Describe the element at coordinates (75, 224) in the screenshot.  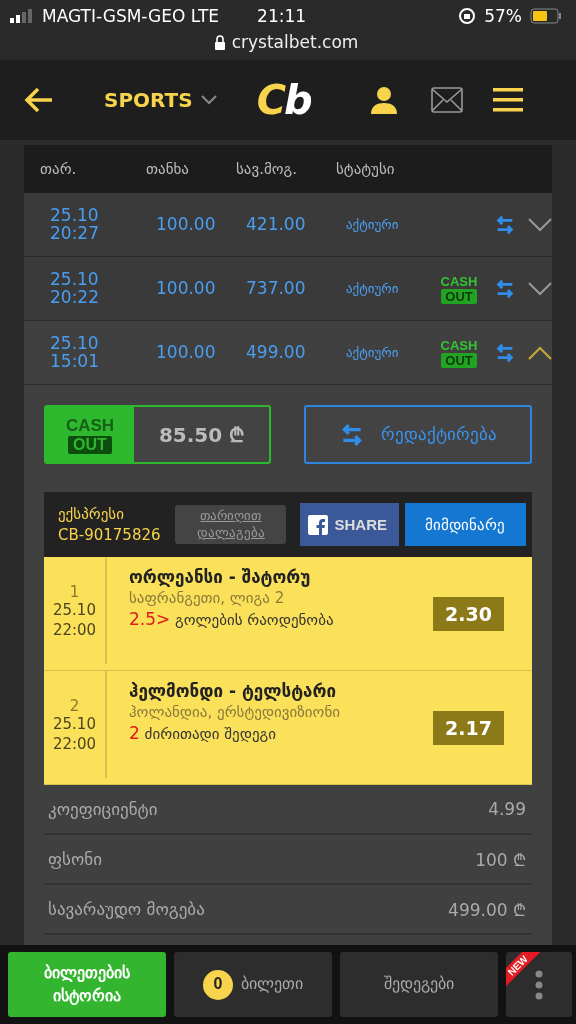
I see `date-cell-text: 25.10 20:27` at that location.